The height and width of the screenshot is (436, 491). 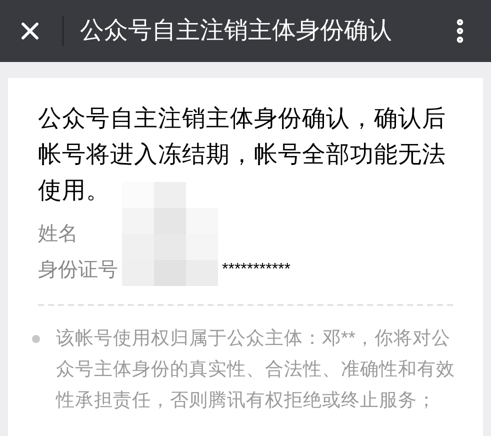 What do you see at coordinates (78, 270) in the screenshot?
I see `field-label: 身份证号` at bounding box center [78, 270].